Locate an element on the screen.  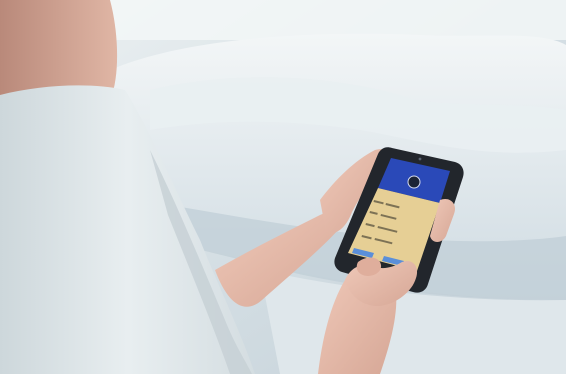
app-logo is located at coordinates (414, 182).